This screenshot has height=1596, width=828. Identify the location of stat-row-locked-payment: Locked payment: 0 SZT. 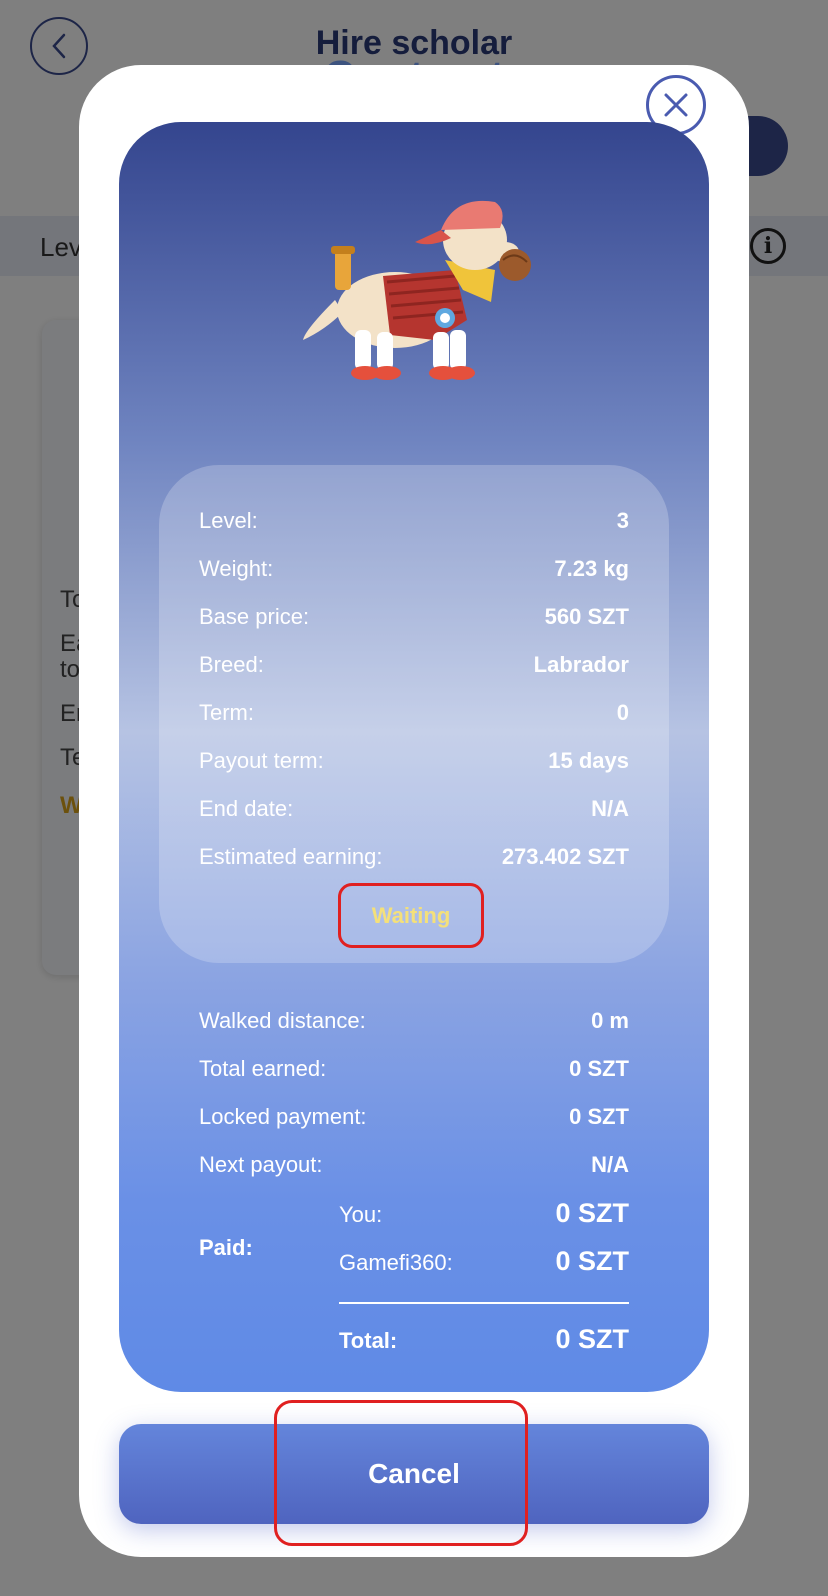
(414, 1119).